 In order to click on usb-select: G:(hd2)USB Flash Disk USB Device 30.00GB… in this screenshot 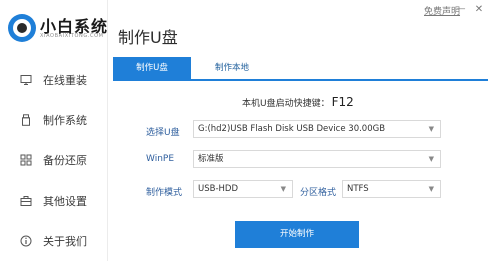, I will do `click(317, 129)`.